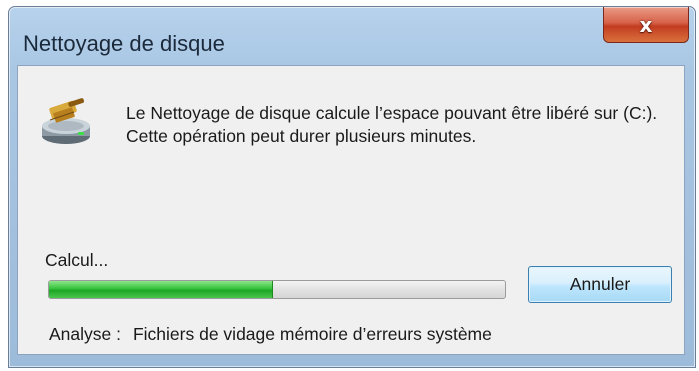 The image size is (699, 371). I want to click on close-icon: x, so click(646, 24).